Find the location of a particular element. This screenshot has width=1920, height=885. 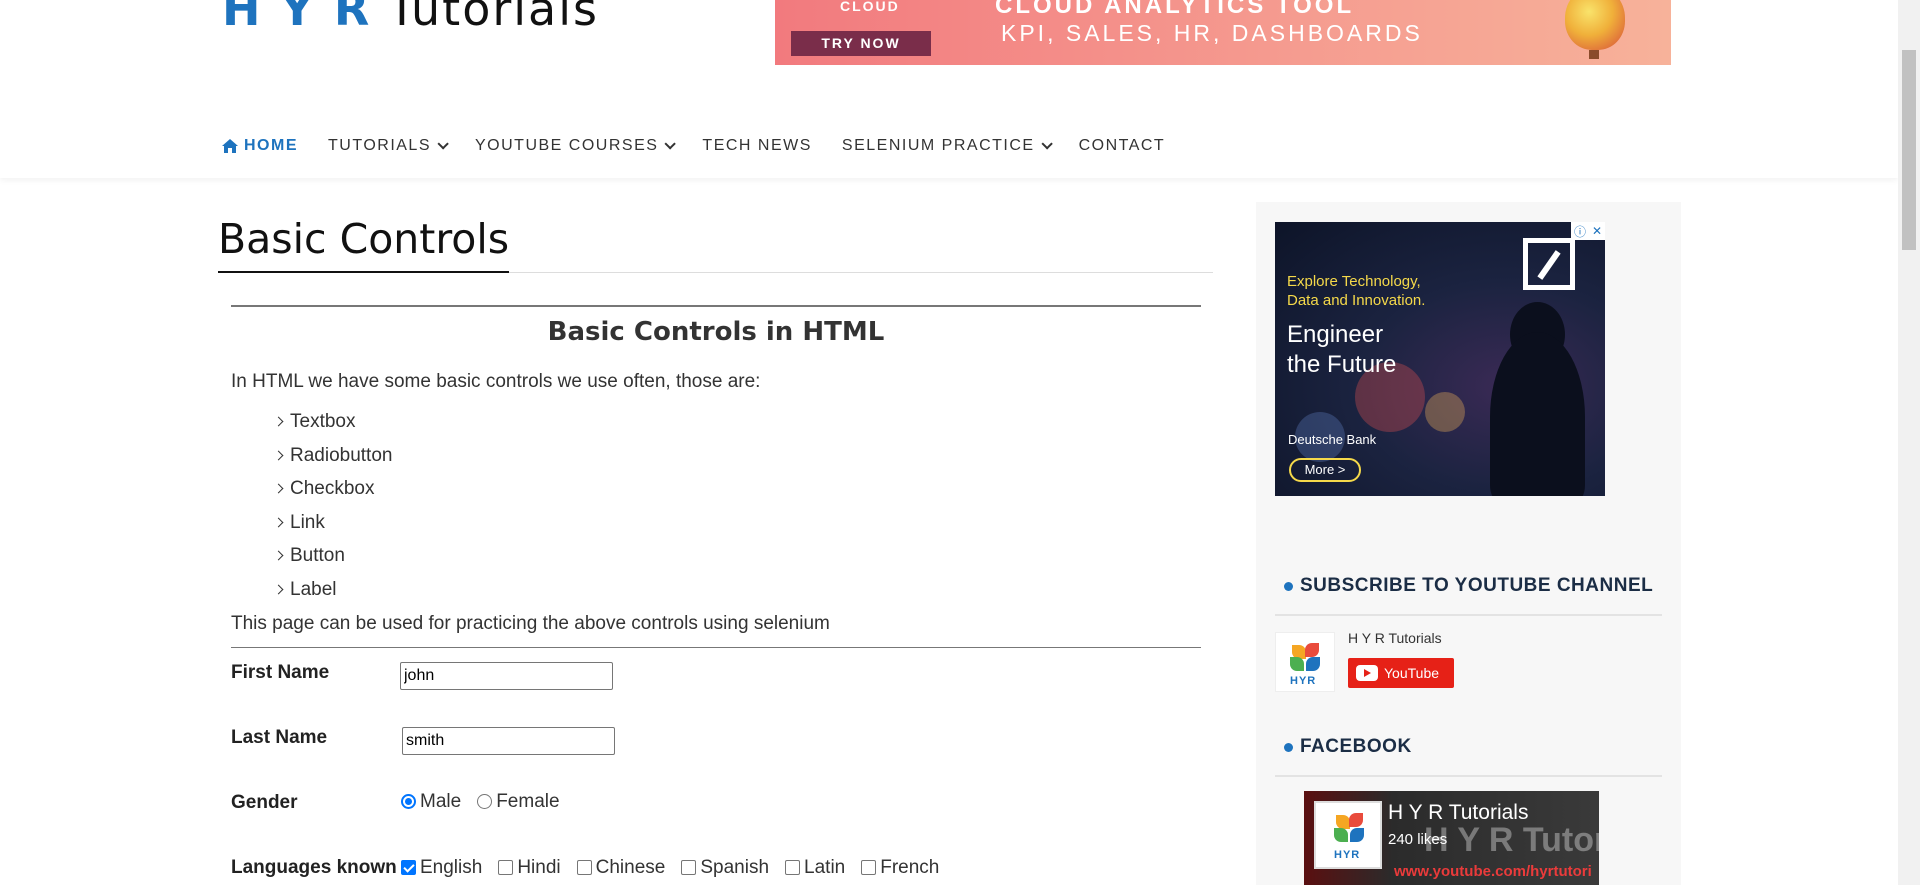

nav-tech-news: TECH NEWS is located at coordinates (757, 146).